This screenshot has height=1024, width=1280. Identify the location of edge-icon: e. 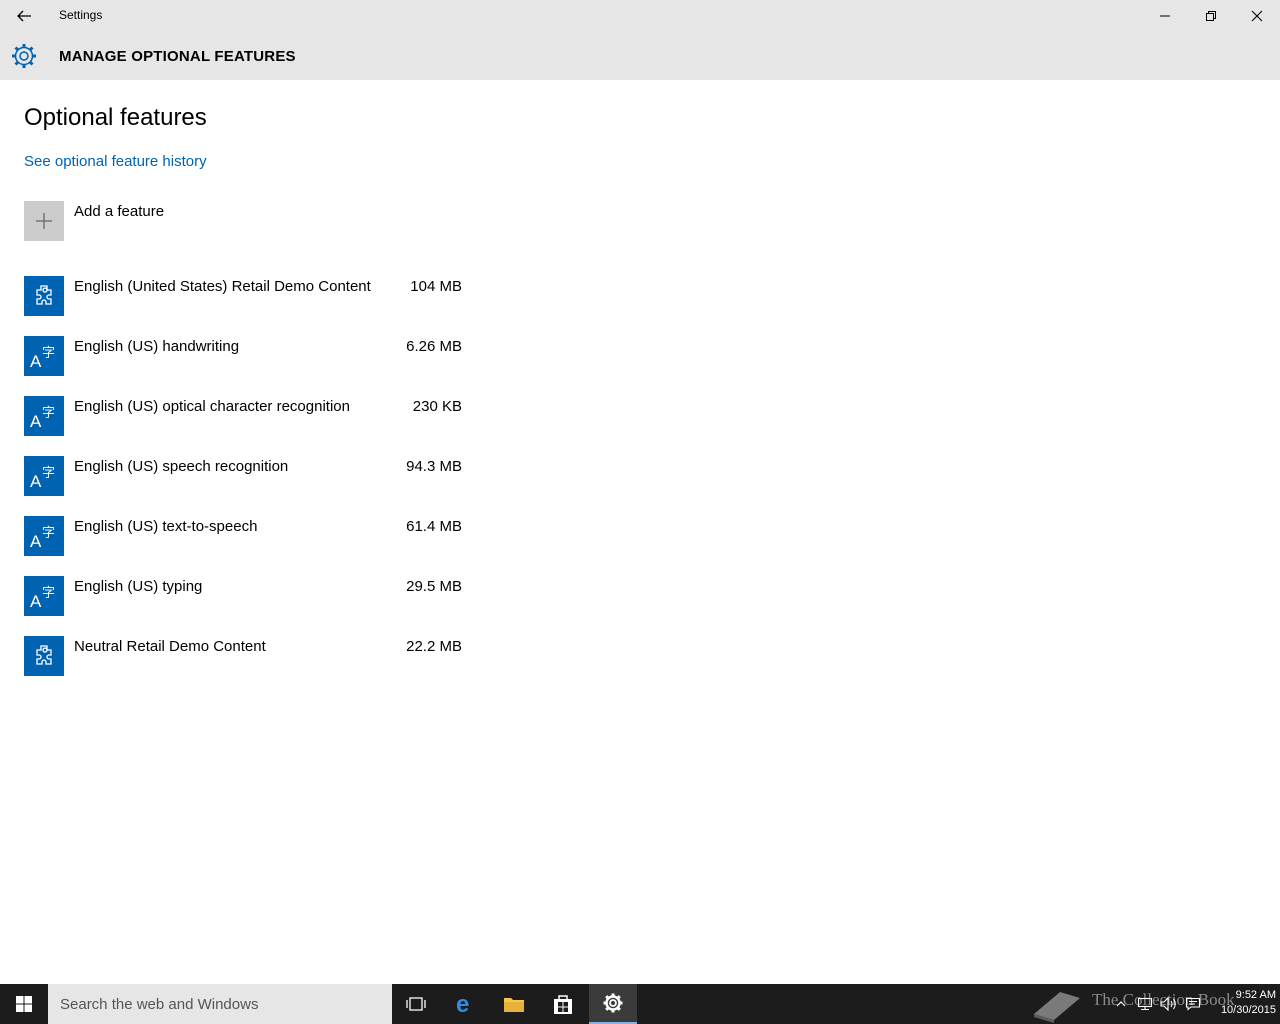
(462, 1004).